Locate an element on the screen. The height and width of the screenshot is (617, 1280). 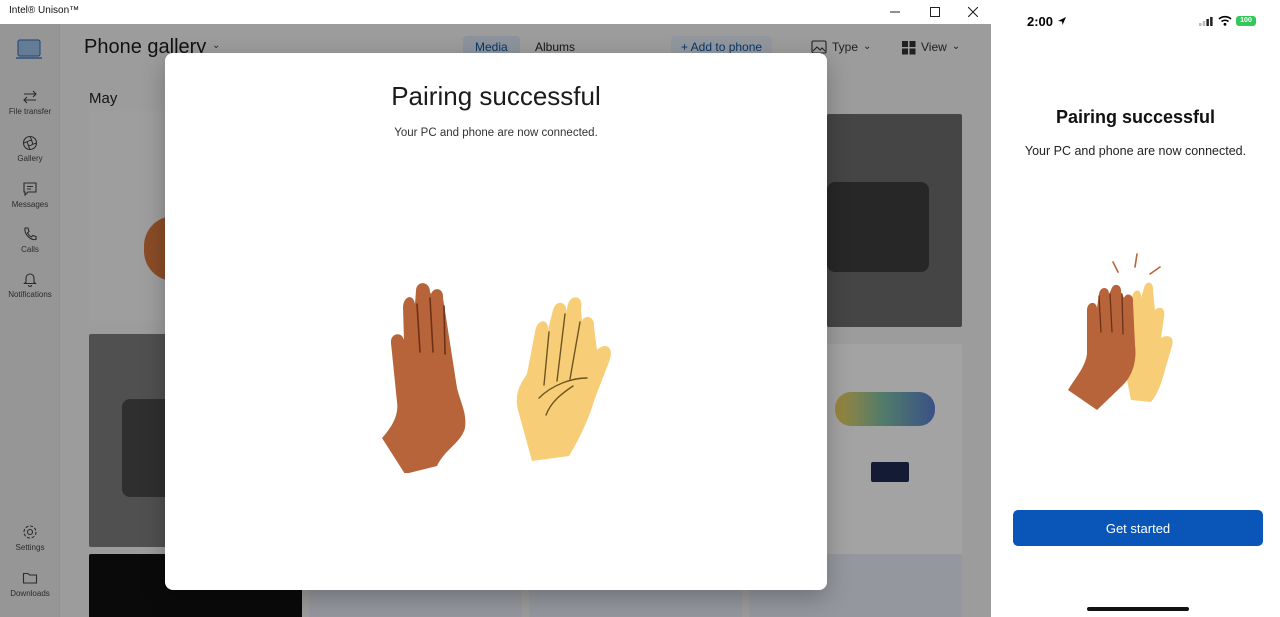
window-title: Intel® Unison™ is located at coordinates (44, 10).